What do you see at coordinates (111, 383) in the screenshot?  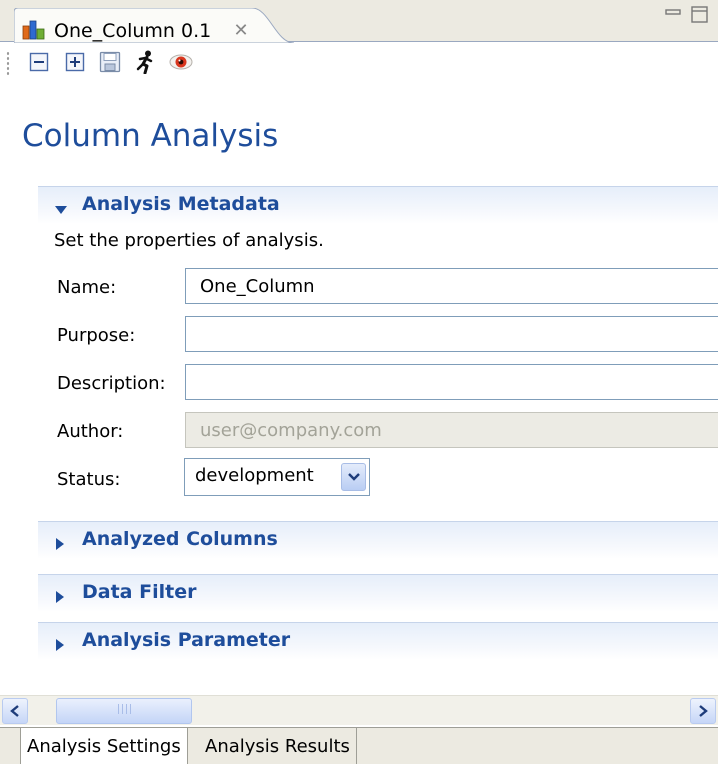 I see `description-label: Description:` at bounding box center [111, 383].